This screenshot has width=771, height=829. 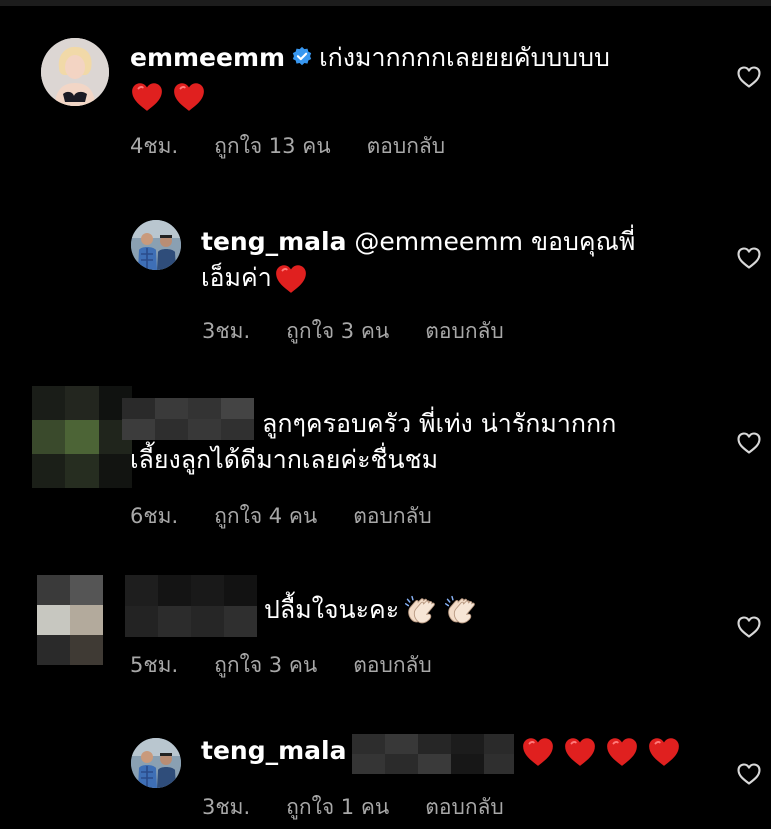 What do you see at coordinates (265, 516) in the screenshot?
I see `likes-count: ถูกใจ 4 คน` at bounding box center [265, 516].